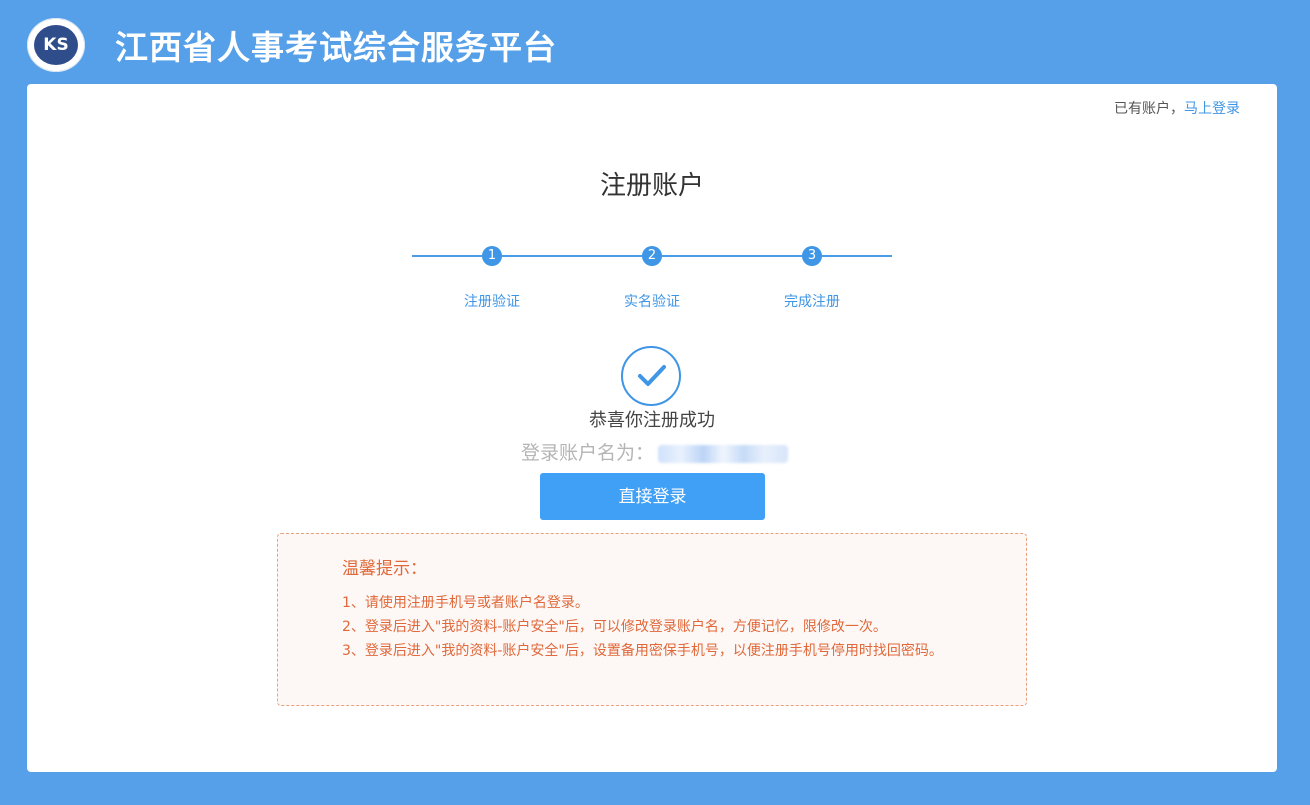 The image size is (1310, 805). I want to click on tip-item: 1、请使用注册手机号或者账户名登录。, so click(465, 603).